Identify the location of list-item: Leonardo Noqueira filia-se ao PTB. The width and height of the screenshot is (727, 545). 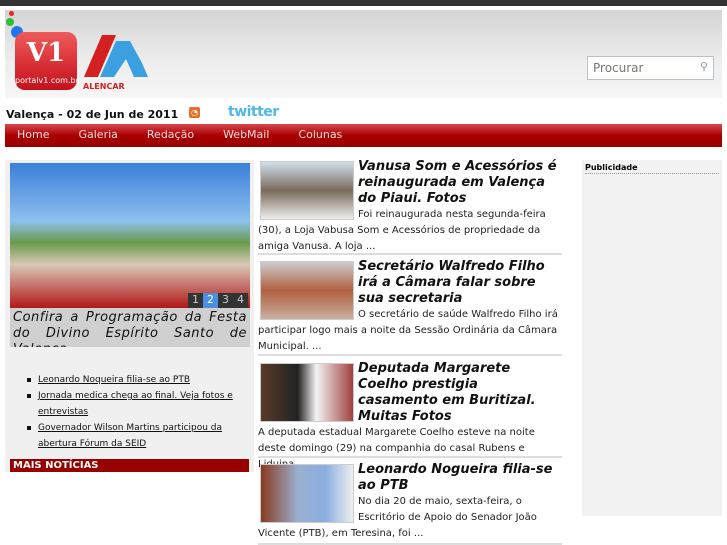
(136, 380).